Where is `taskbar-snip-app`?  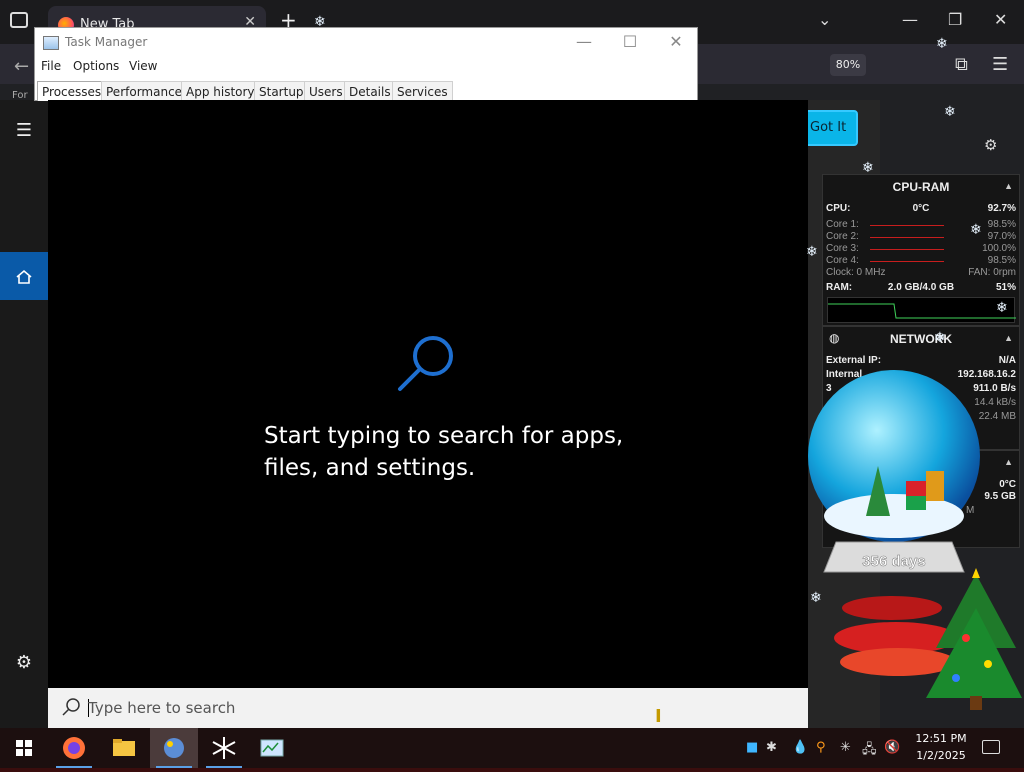
taskbar-snip-app is located at coordinates (224, 748).